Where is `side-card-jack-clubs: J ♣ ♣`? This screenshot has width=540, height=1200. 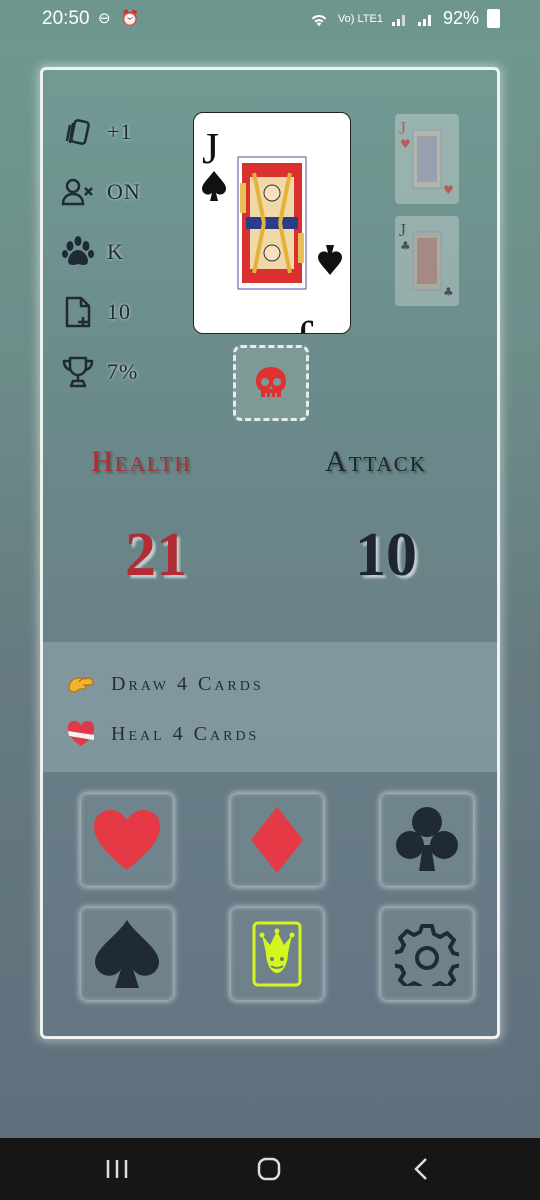 side-card-jack-clubs: J ♣ ♣ is located at coordinates (427, 261).